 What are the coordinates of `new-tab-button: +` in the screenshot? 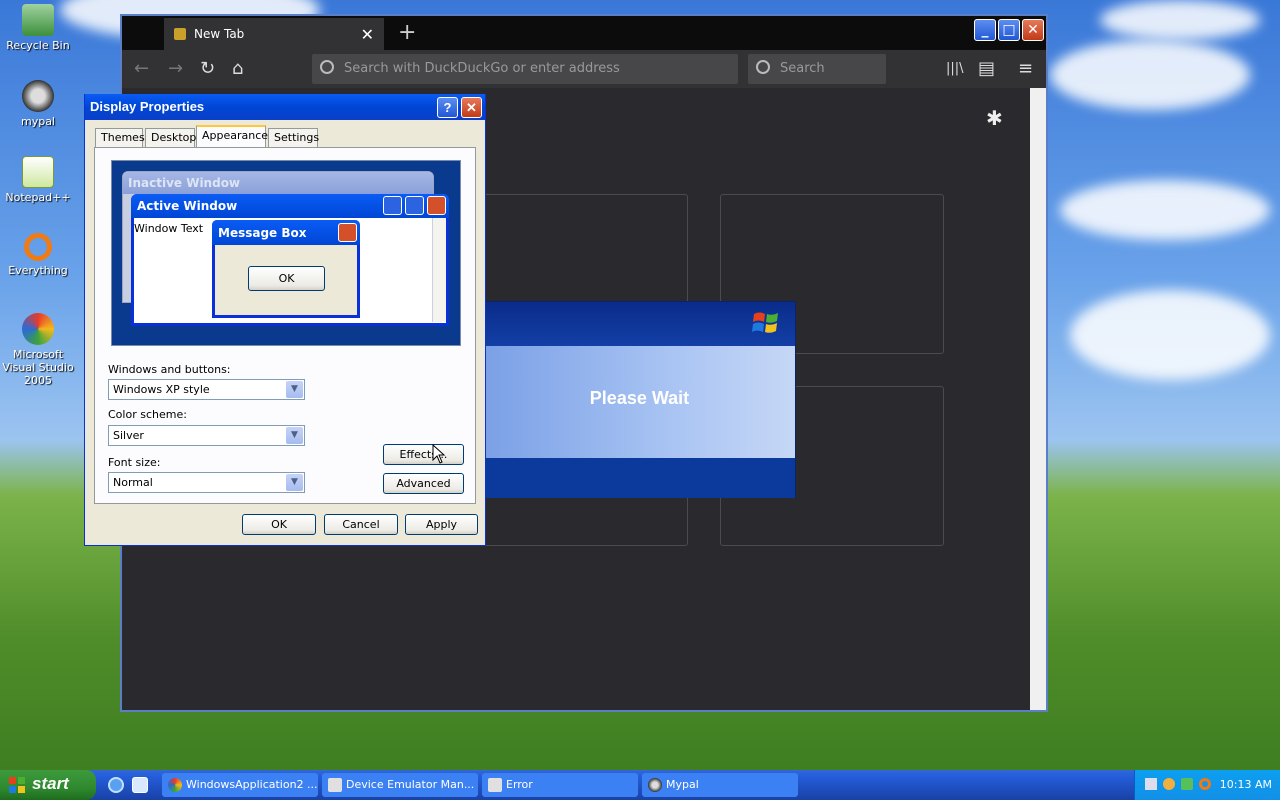 It's located at (407, 32).